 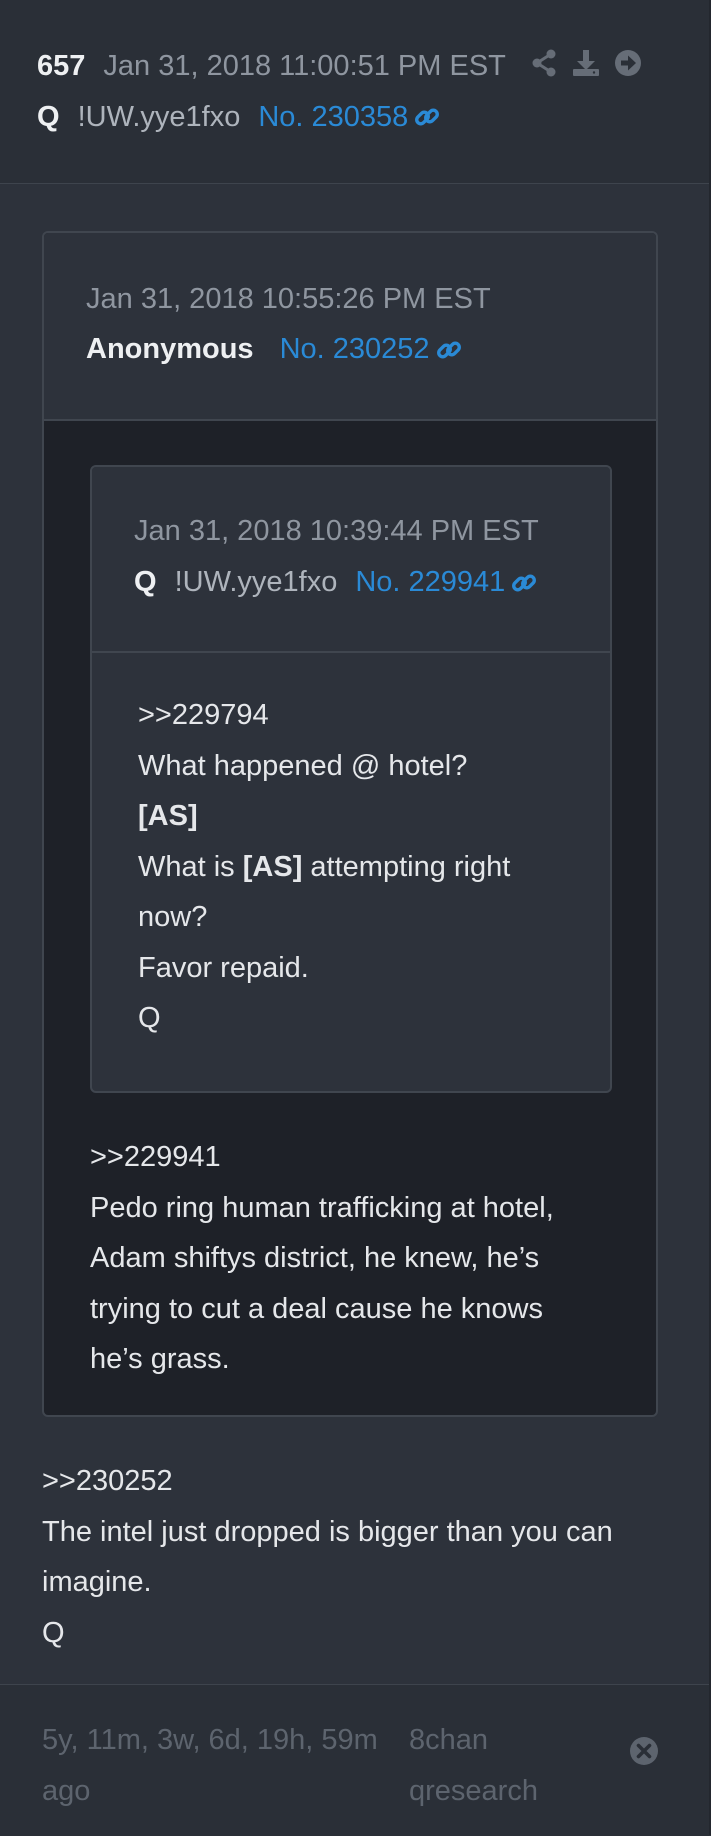 What do you see at coordinates (362, 1481) in the screenshot?
I see `quote-link: >>230252` at bounding box center [362, 1481].